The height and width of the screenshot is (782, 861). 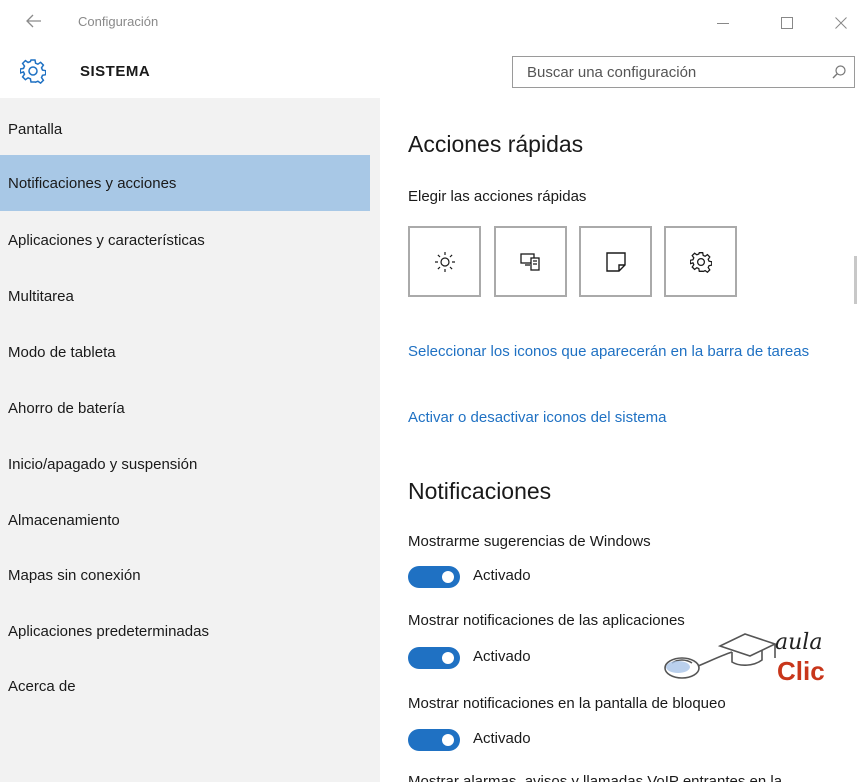 I want to click on sidebar-item-label: Aplicaciones predeterminadas, so click(x=108, y=631).